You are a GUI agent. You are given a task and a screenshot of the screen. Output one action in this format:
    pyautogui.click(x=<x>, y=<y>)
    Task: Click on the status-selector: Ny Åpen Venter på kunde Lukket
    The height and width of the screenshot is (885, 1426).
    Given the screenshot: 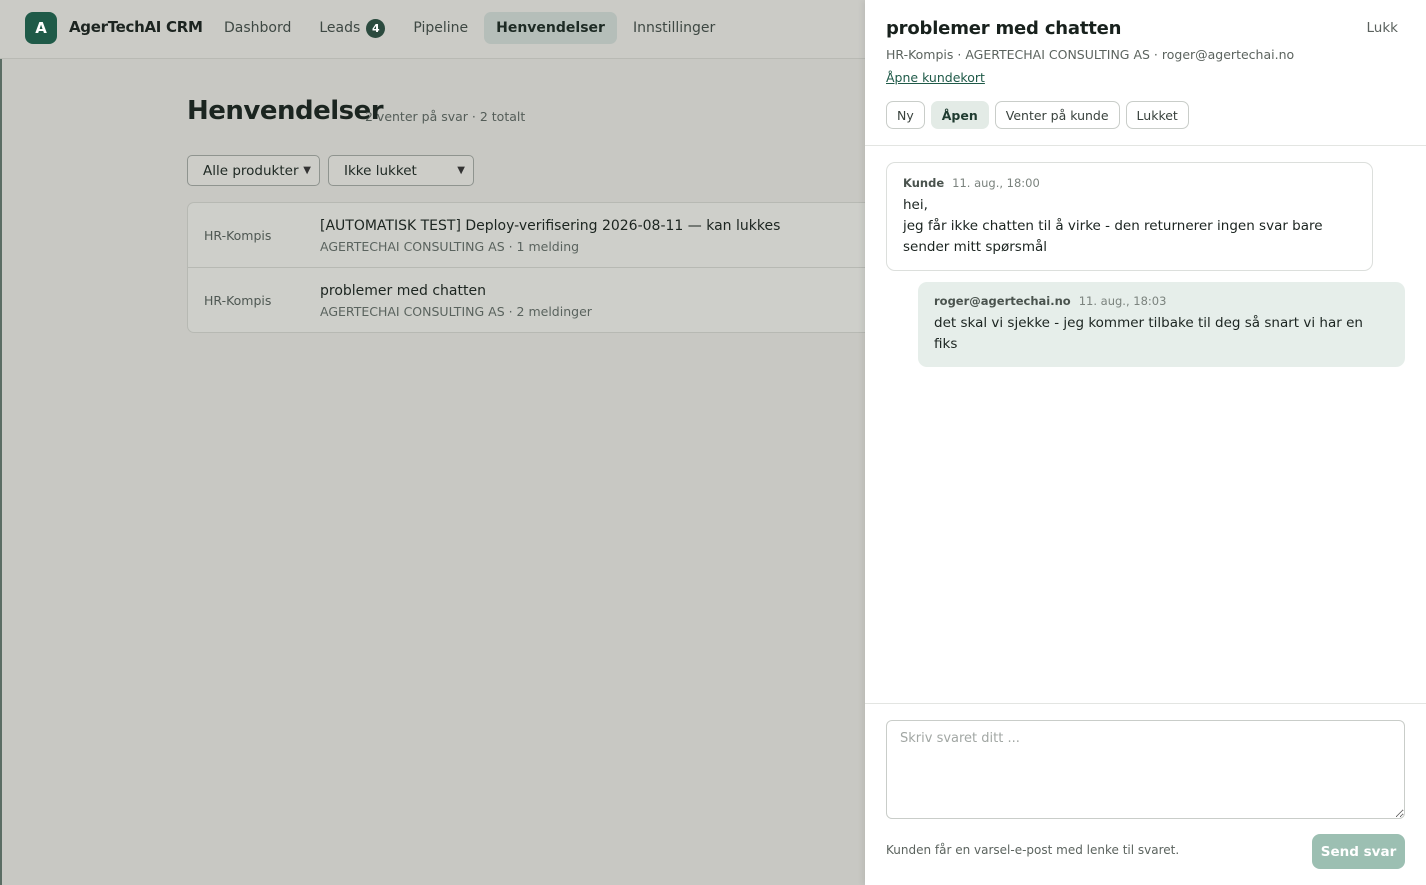 What is the action you would take?
    pyautogui.click(x=1037, y=115)
    